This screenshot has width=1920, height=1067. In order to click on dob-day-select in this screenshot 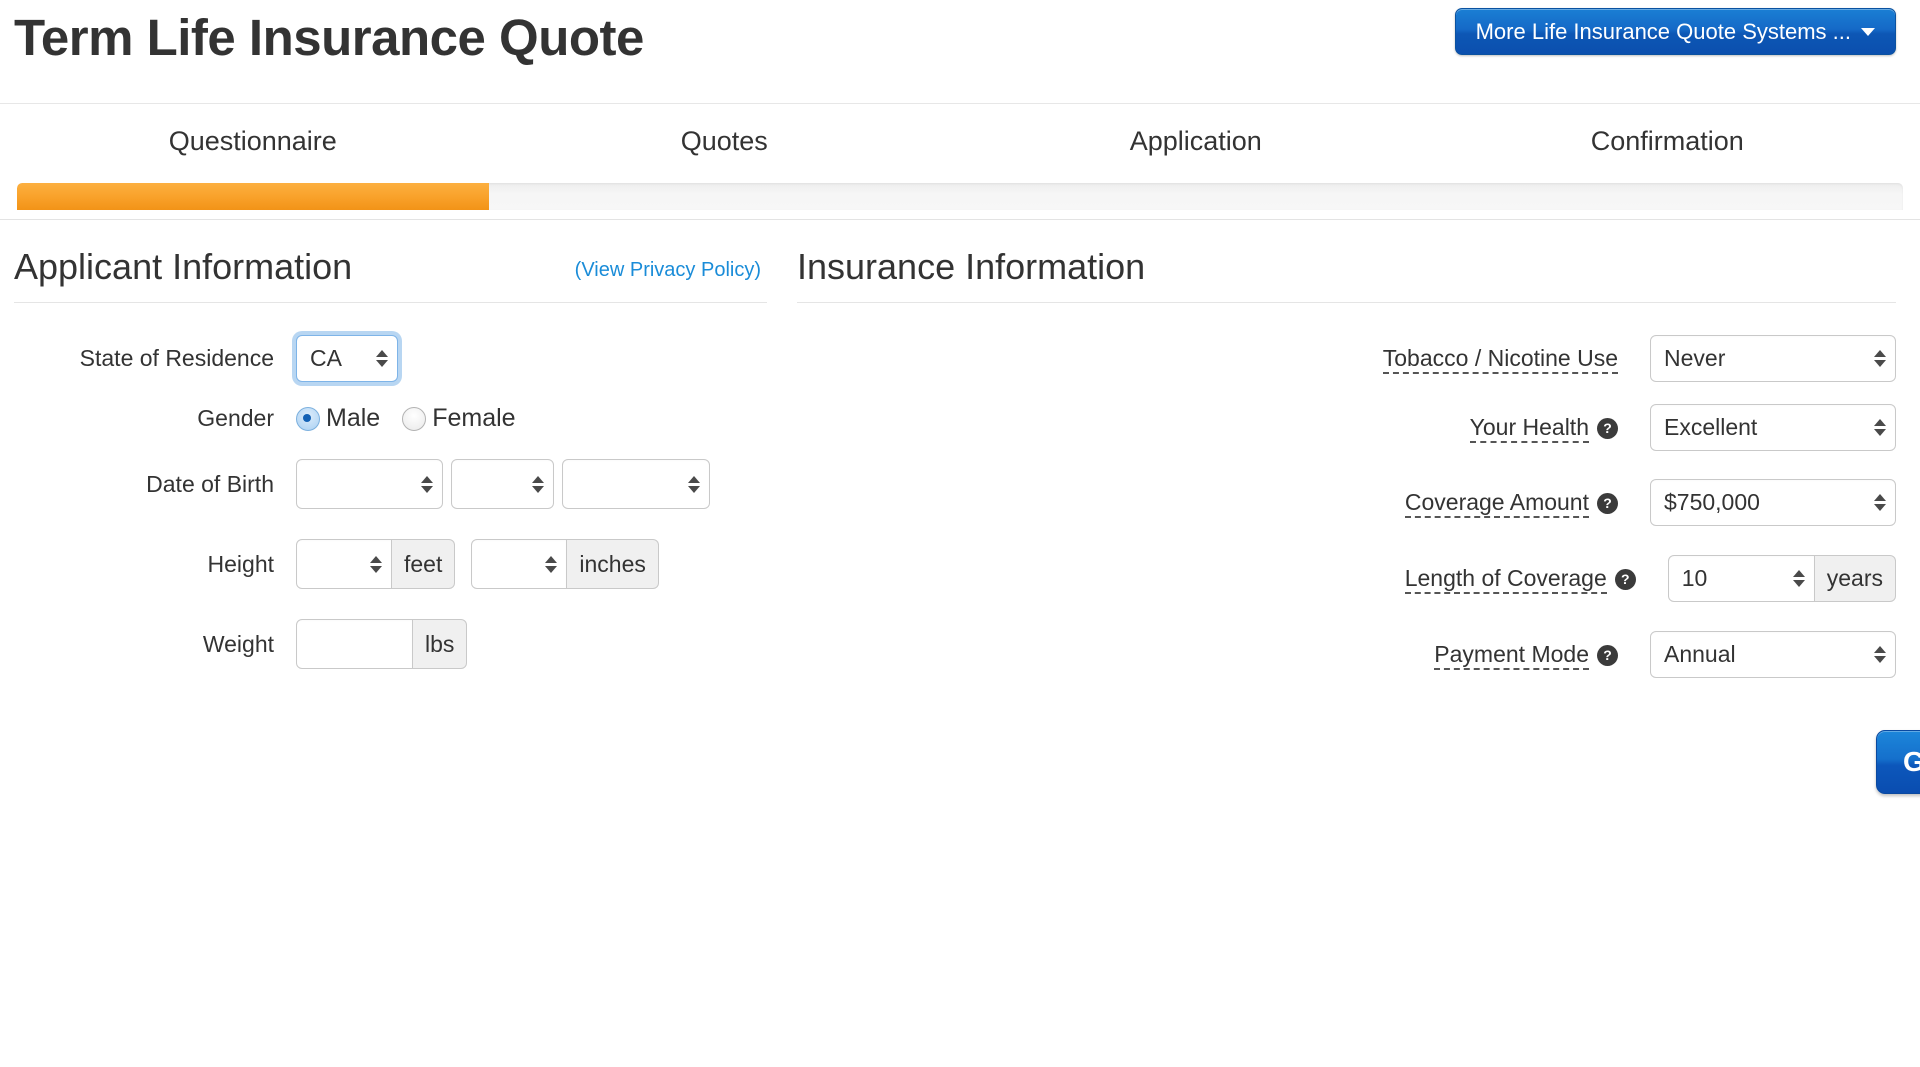, I will do `click(502, 484)`.